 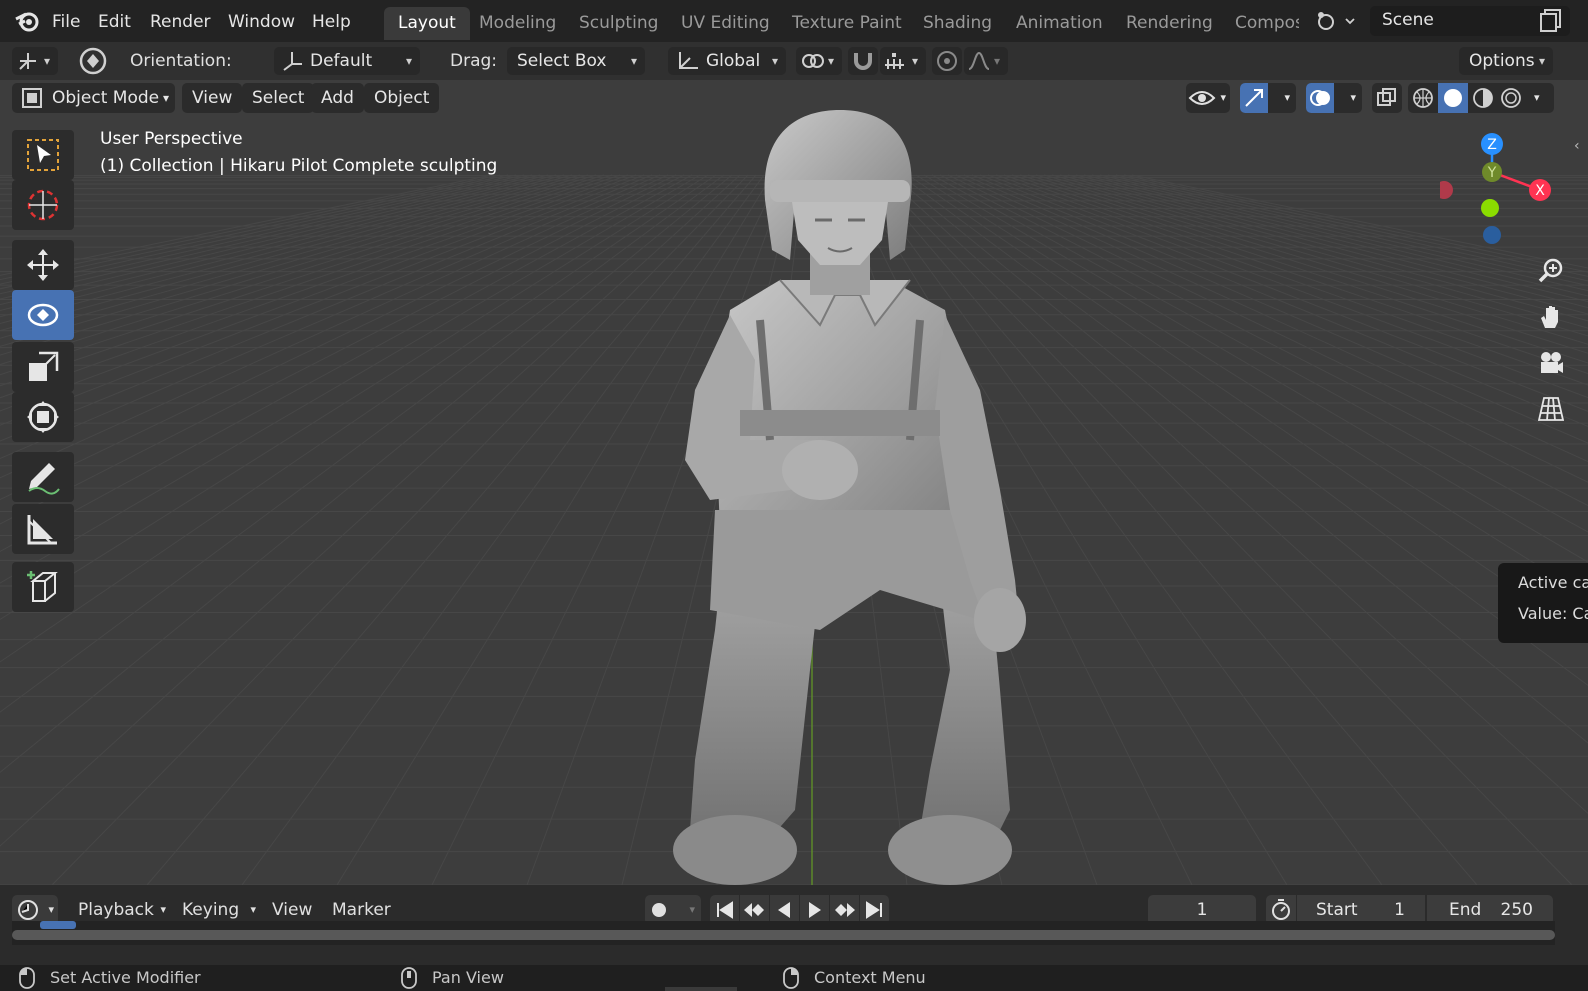 I want to click on neg-y-axis-handle, so click(x=1490, y=208).